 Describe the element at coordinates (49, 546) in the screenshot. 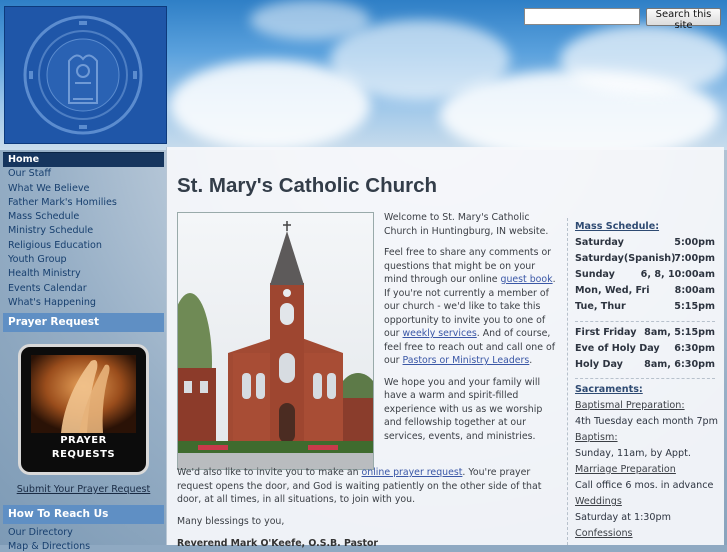

I see `reach-item-map: Map & Directions` at that location.